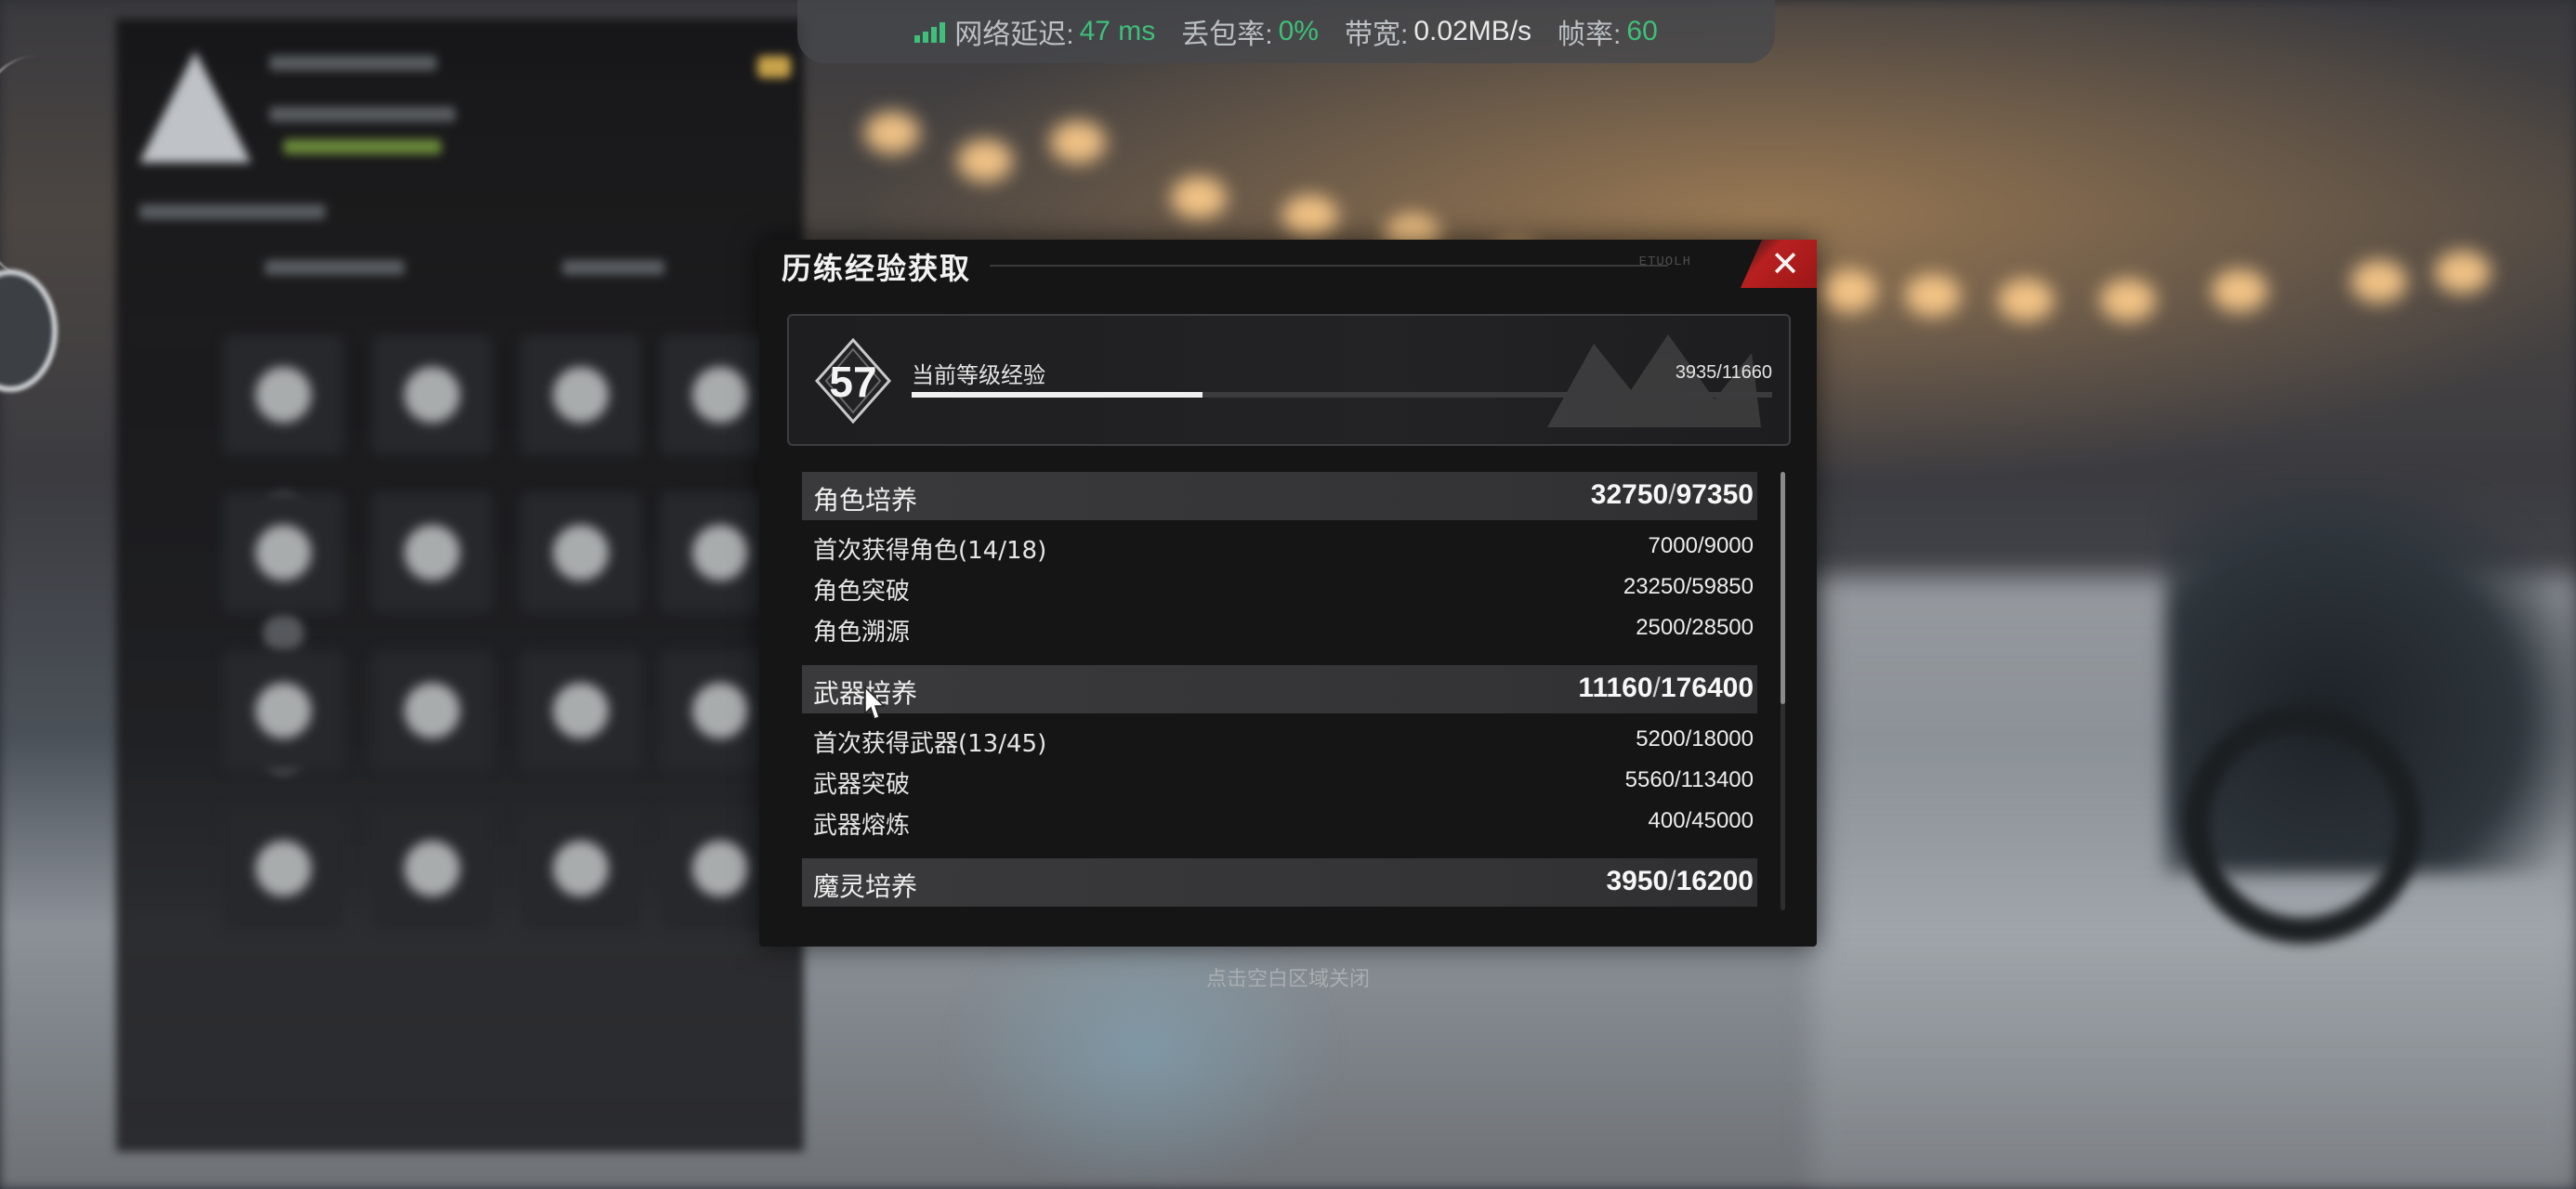  What do you see at coordinates (1695, 627) in the screenshot?
I see `exp-item-value: 2500/28500` at bounding box center [1695, 627].